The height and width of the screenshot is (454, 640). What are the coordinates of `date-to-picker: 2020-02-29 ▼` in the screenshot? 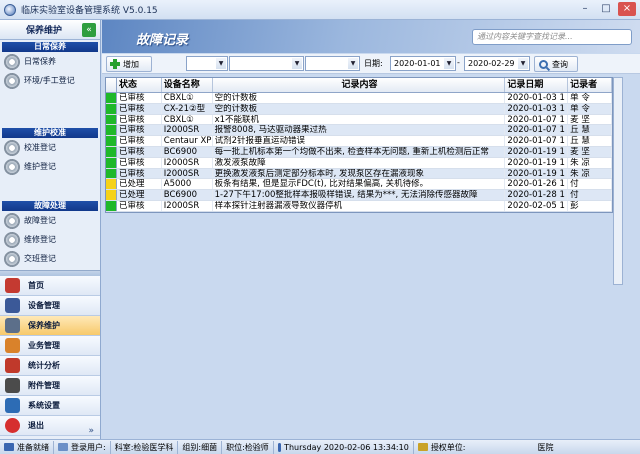 It's located at (497, 63).